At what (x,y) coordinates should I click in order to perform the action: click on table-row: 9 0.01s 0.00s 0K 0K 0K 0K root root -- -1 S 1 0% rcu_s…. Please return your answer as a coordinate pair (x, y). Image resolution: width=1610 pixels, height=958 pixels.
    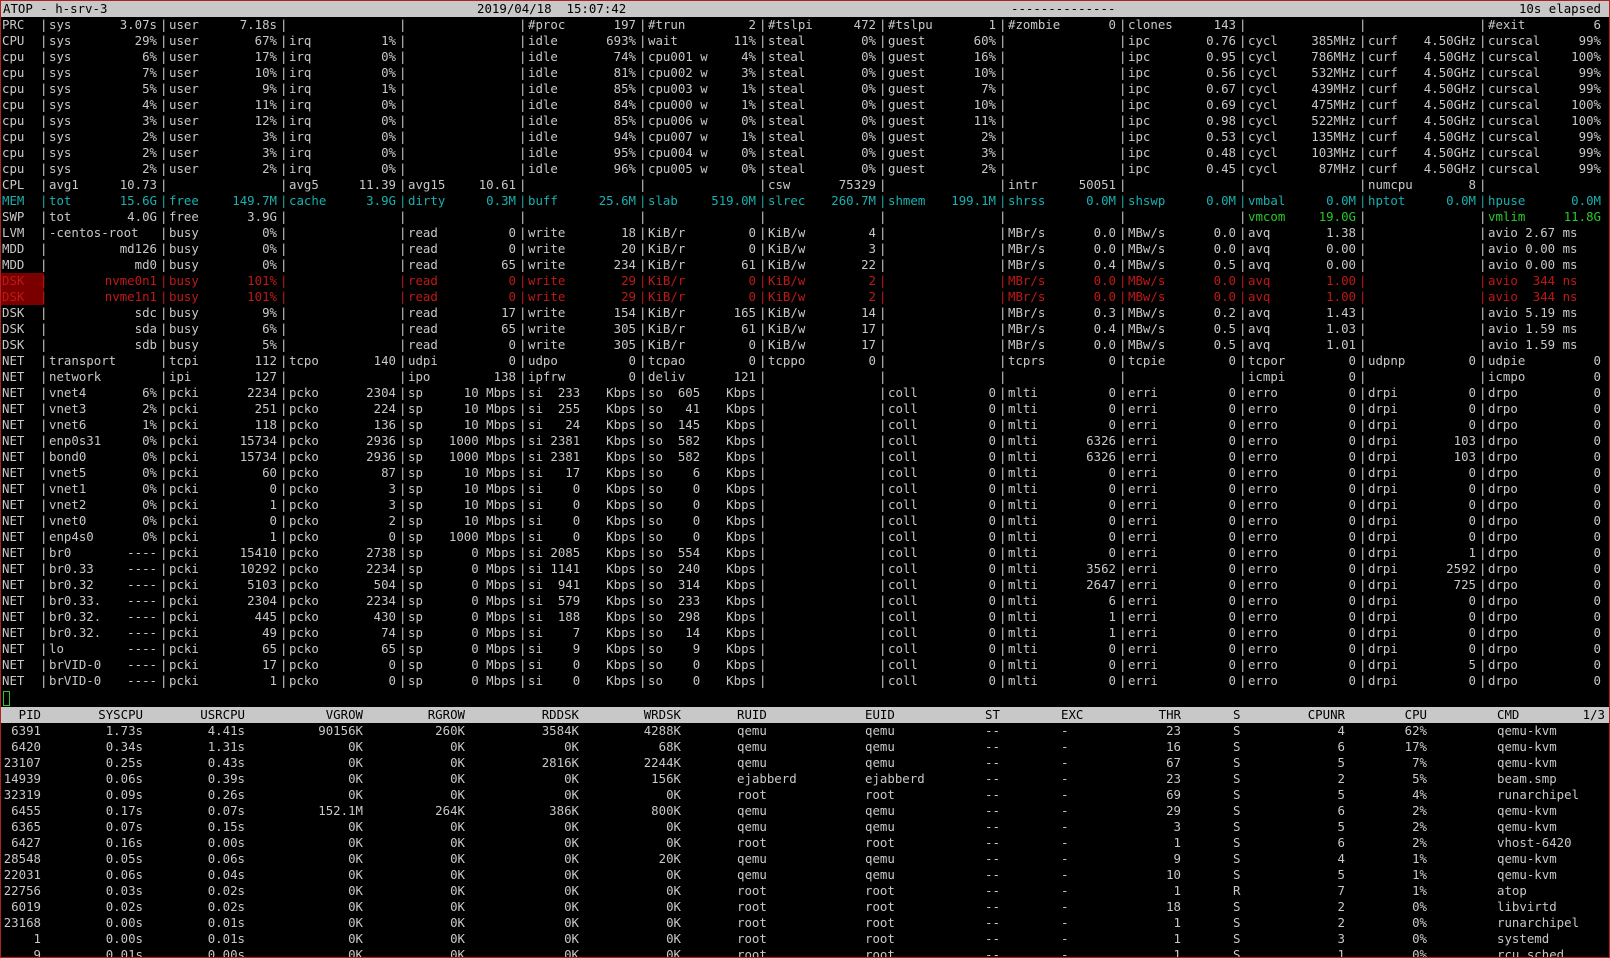
    Looking at the image, I should click on (805, 952).